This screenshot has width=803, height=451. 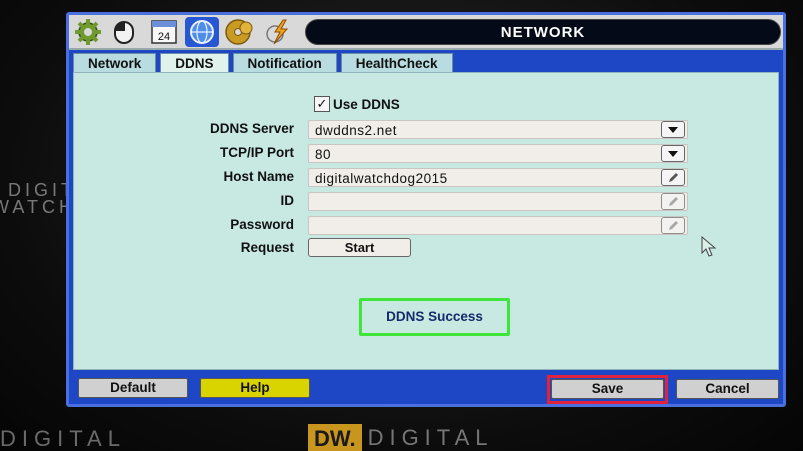 I want to click on dw-logo-text: DIGITAL, so click(x=430, y=437).